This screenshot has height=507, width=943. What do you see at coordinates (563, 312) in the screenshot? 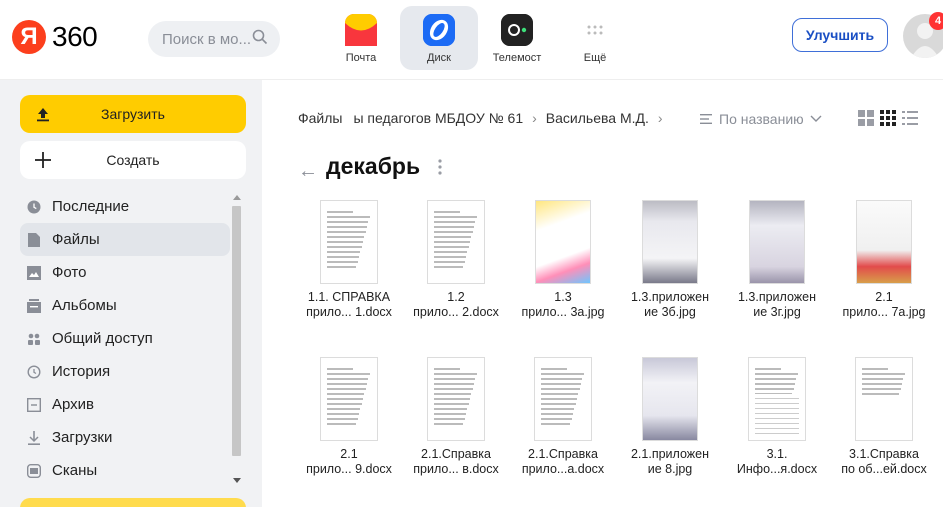
I see `file-name-line2: прило... 3a.jpg` at bounding box center [563, 312].